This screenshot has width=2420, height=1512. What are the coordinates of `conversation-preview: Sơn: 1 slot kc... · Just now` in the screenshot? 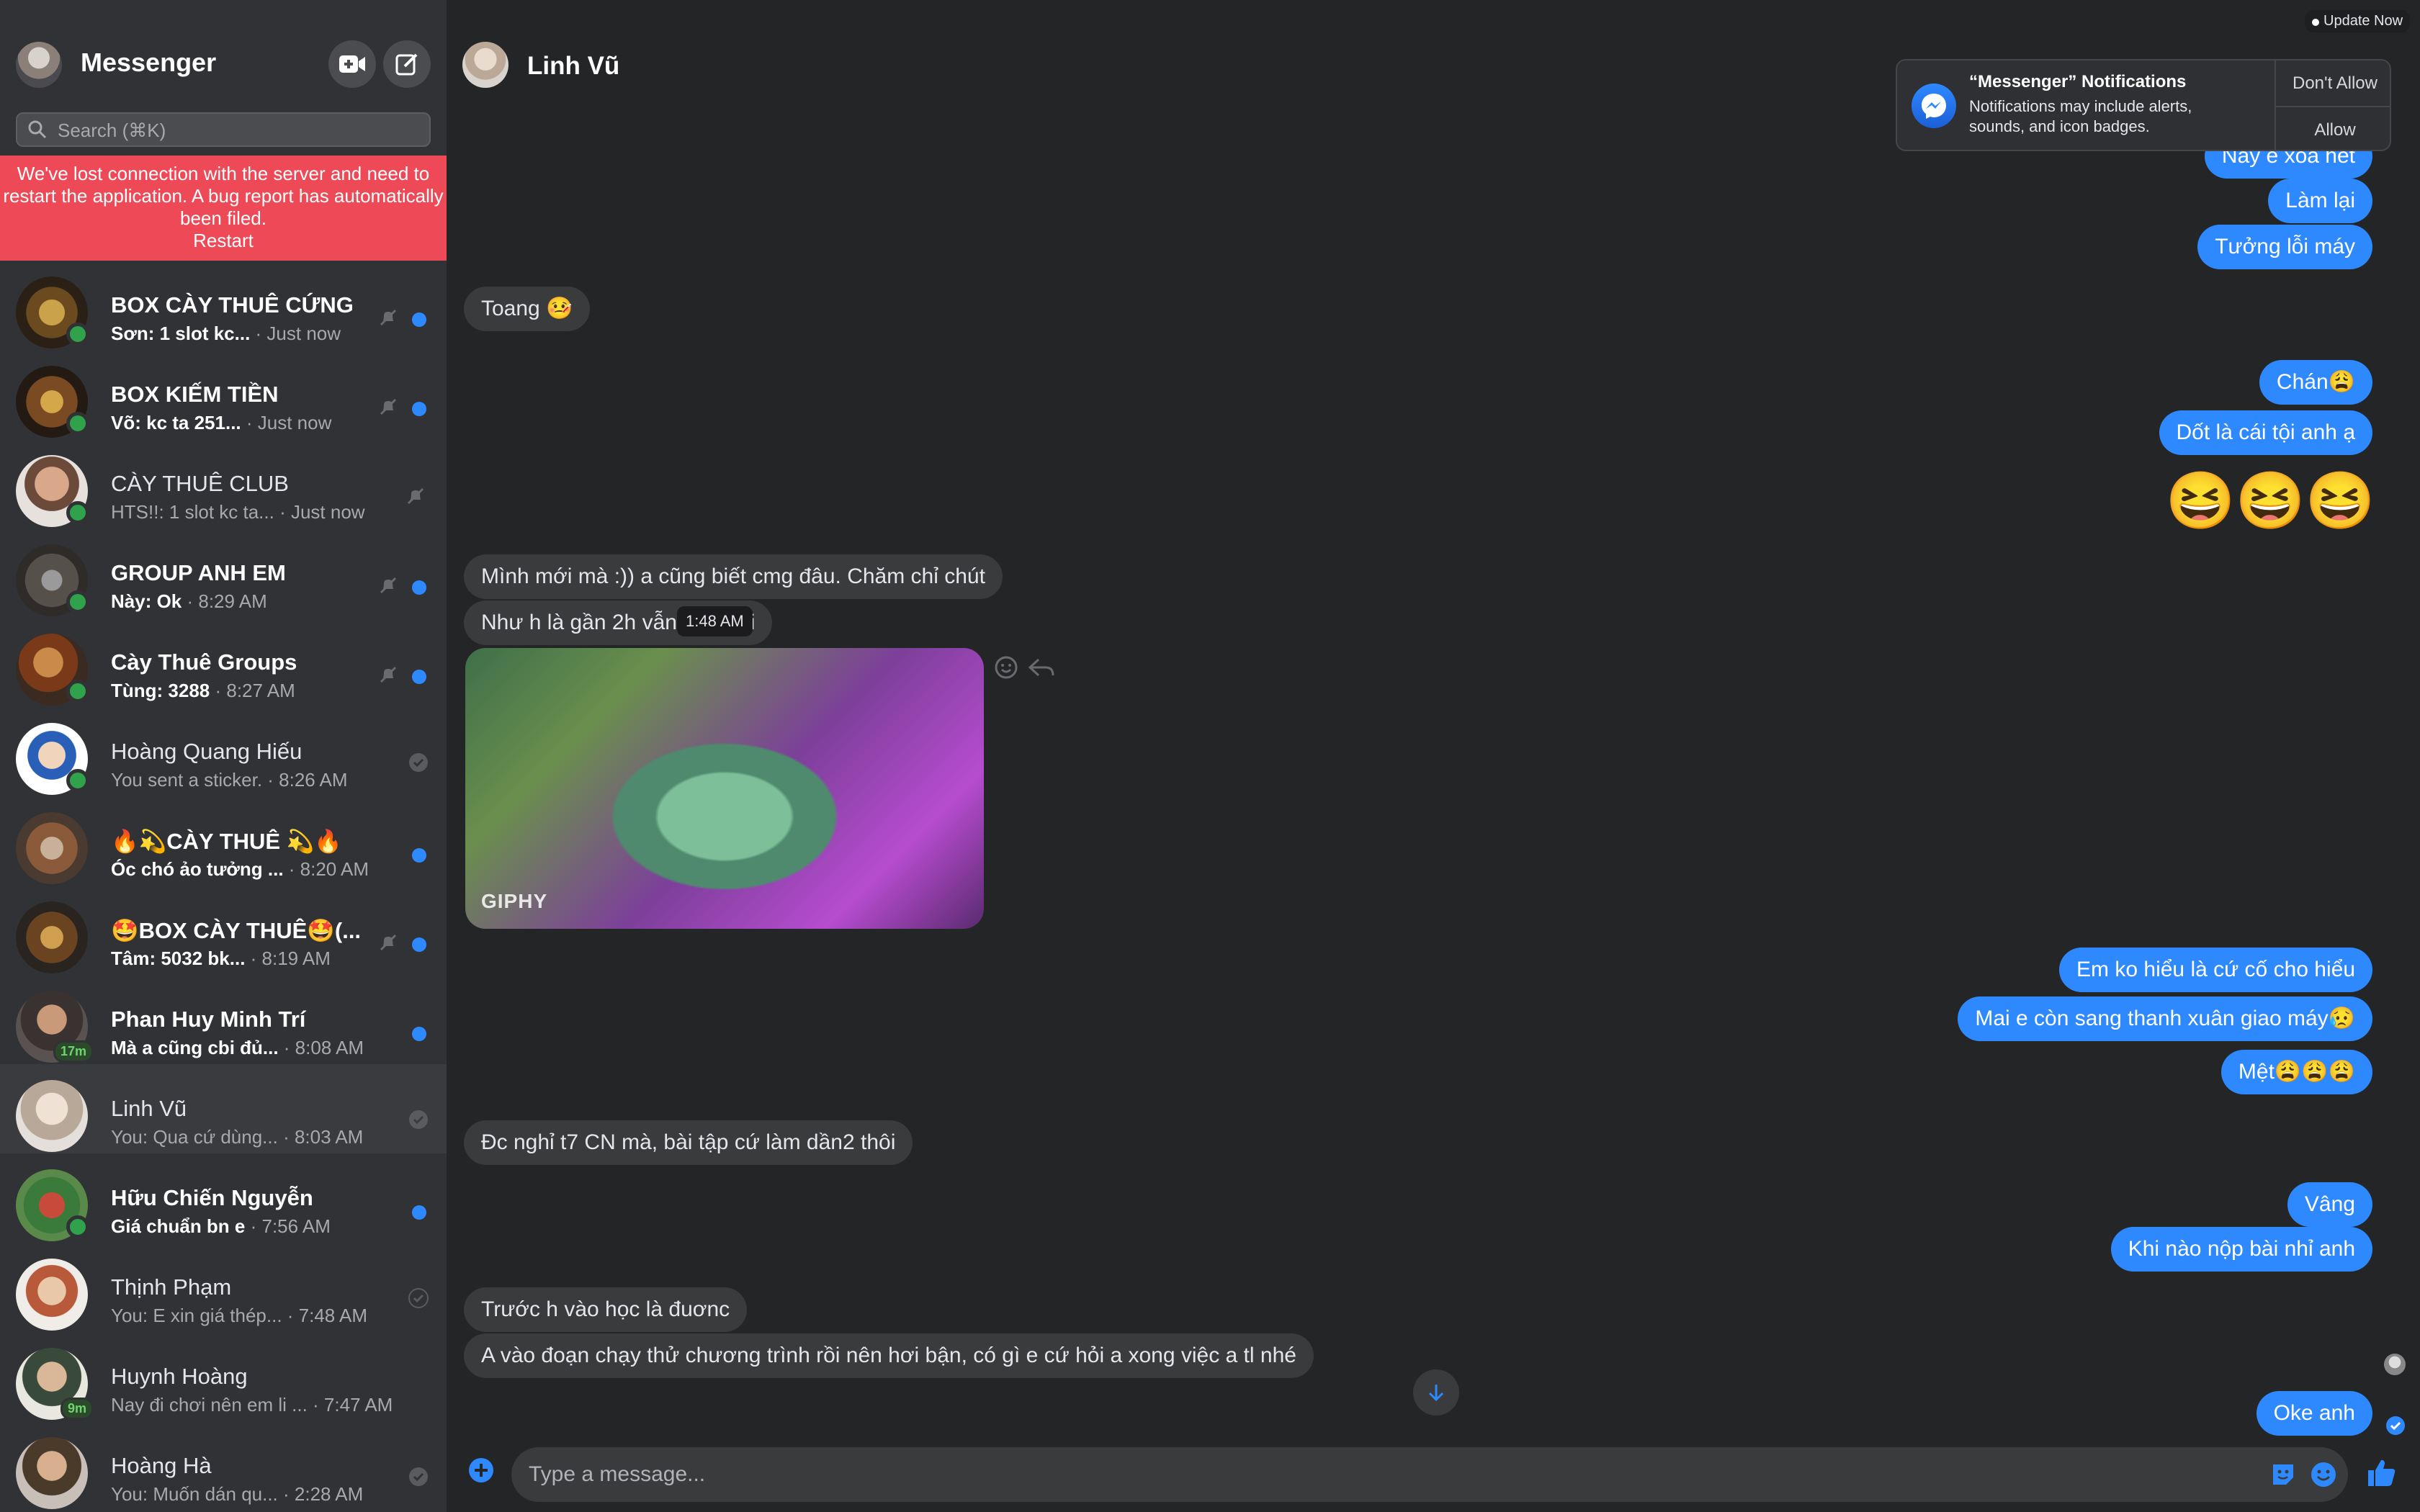 It's located at (226, 333).